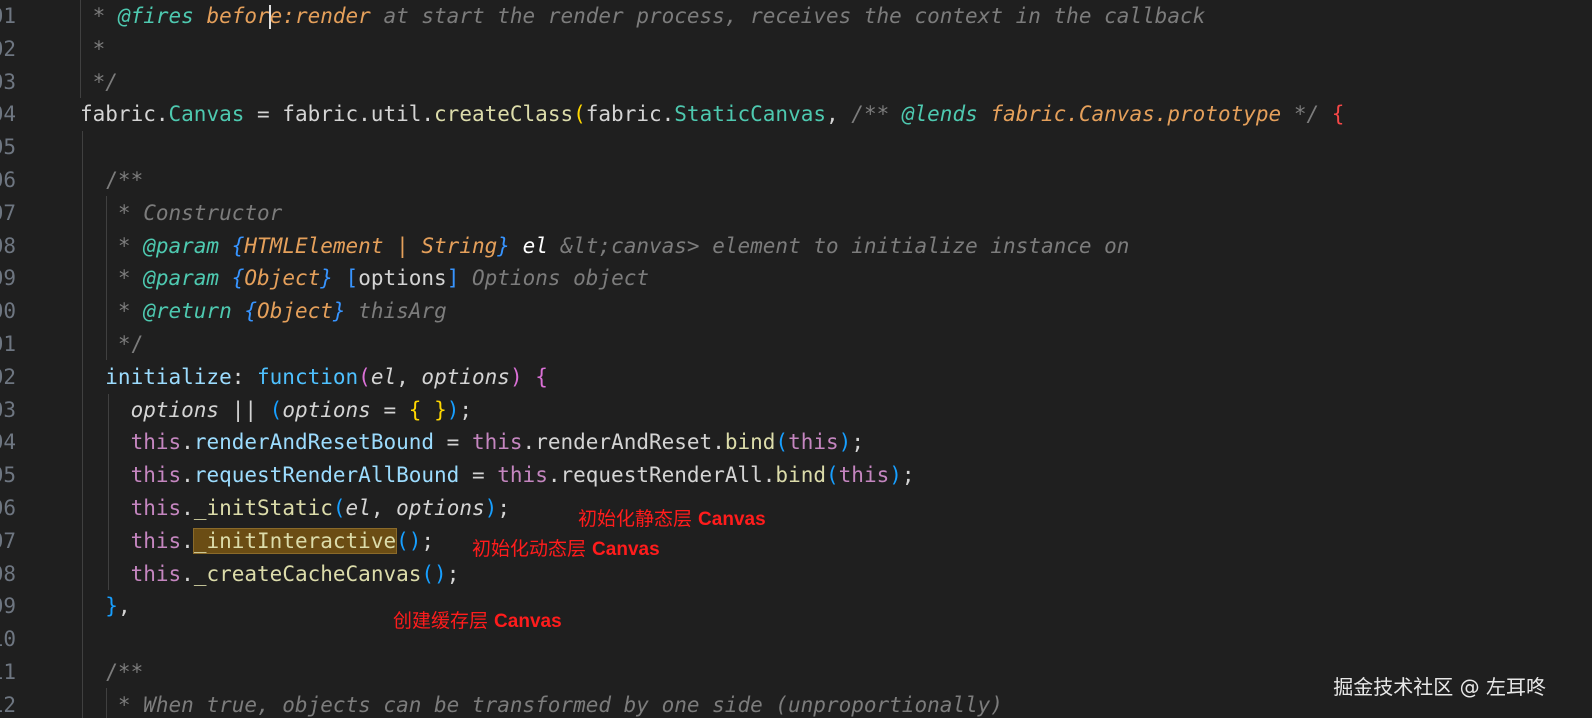 This screenshot has width=1592, height=718. What do you see at coordinates (282, 278) in the screenshot?
I see `jsdoc-type: Object` at bounding box center [282, 278].